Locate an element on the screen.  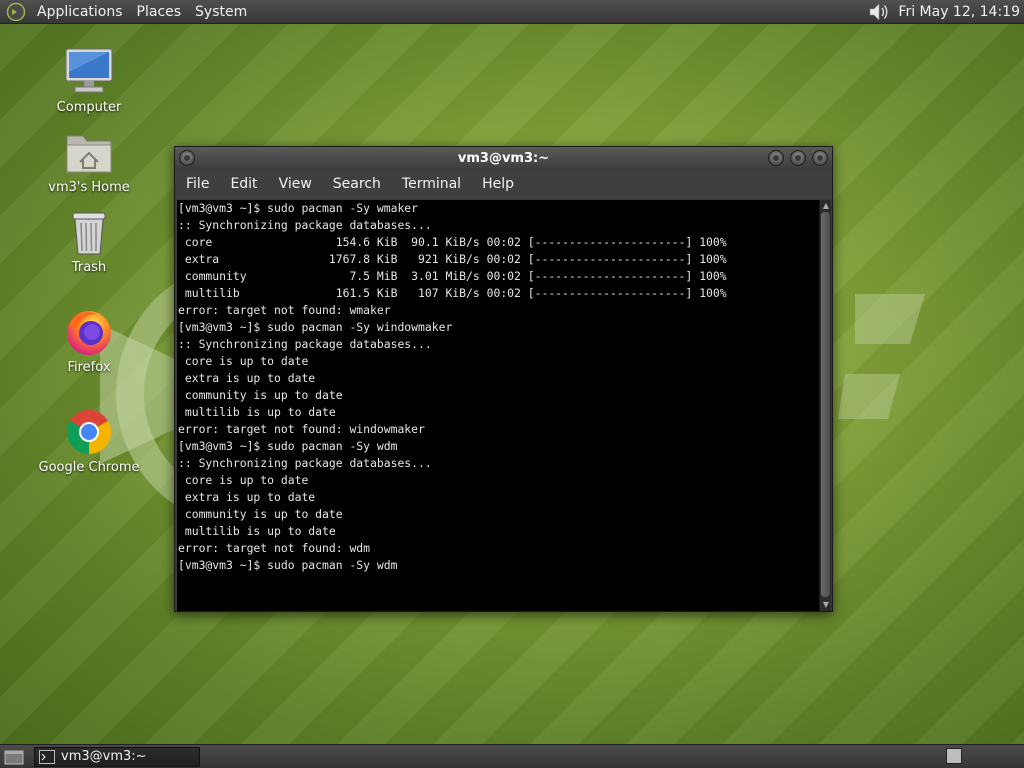
menu-applications: Applications is located at coordinates (80, 12).